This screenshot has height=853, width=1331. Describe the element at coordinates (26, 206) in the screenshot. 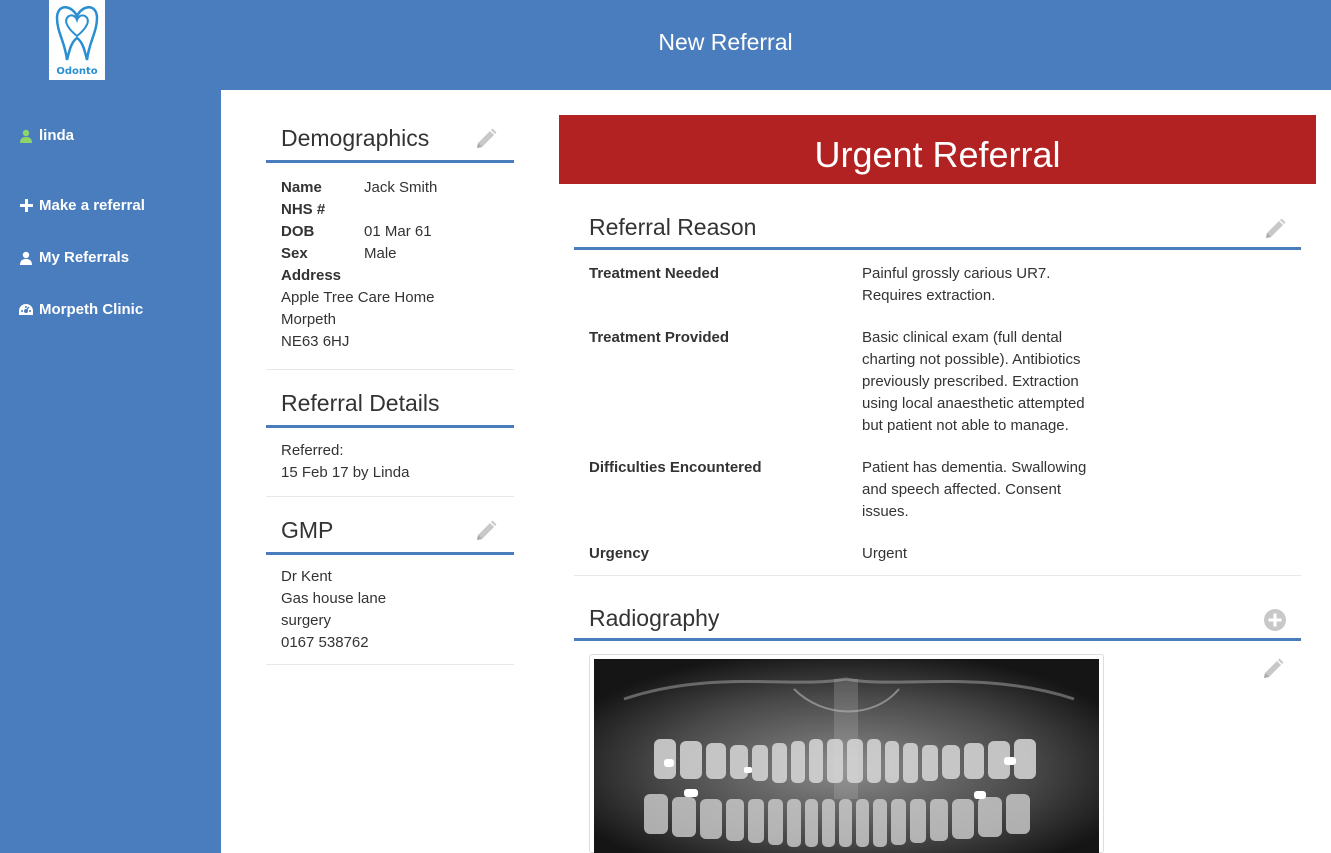

I see `plus-icon` at that location.